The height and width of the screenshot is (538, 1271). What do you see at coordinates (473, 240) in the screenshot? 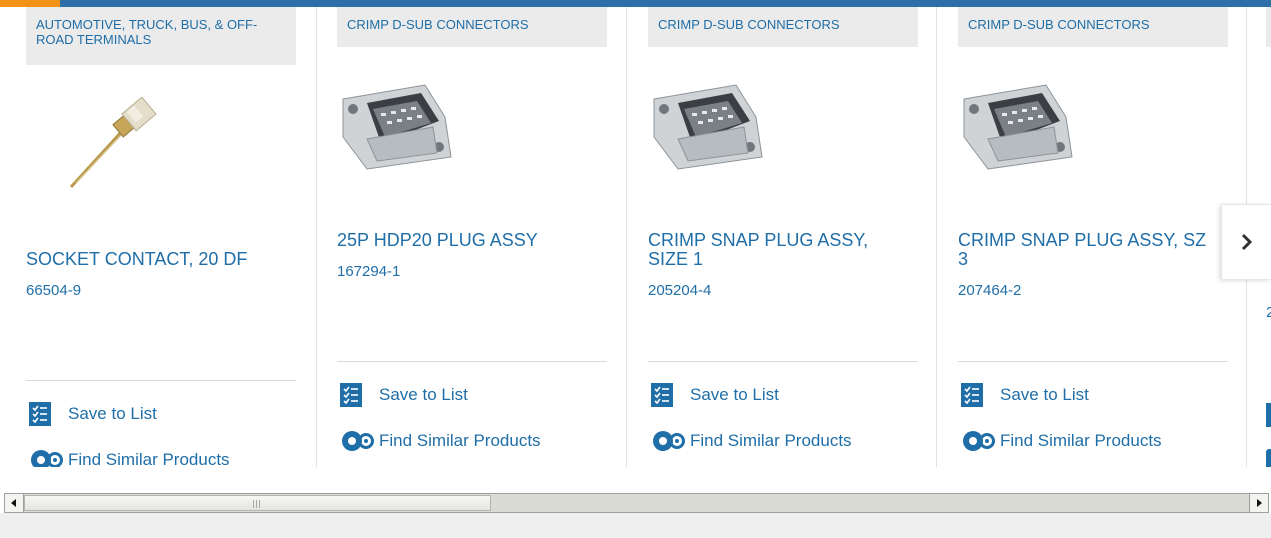
I see `product-title-link: 25P HDP20 PLUG ASSY` at bounding box center [473, 240].